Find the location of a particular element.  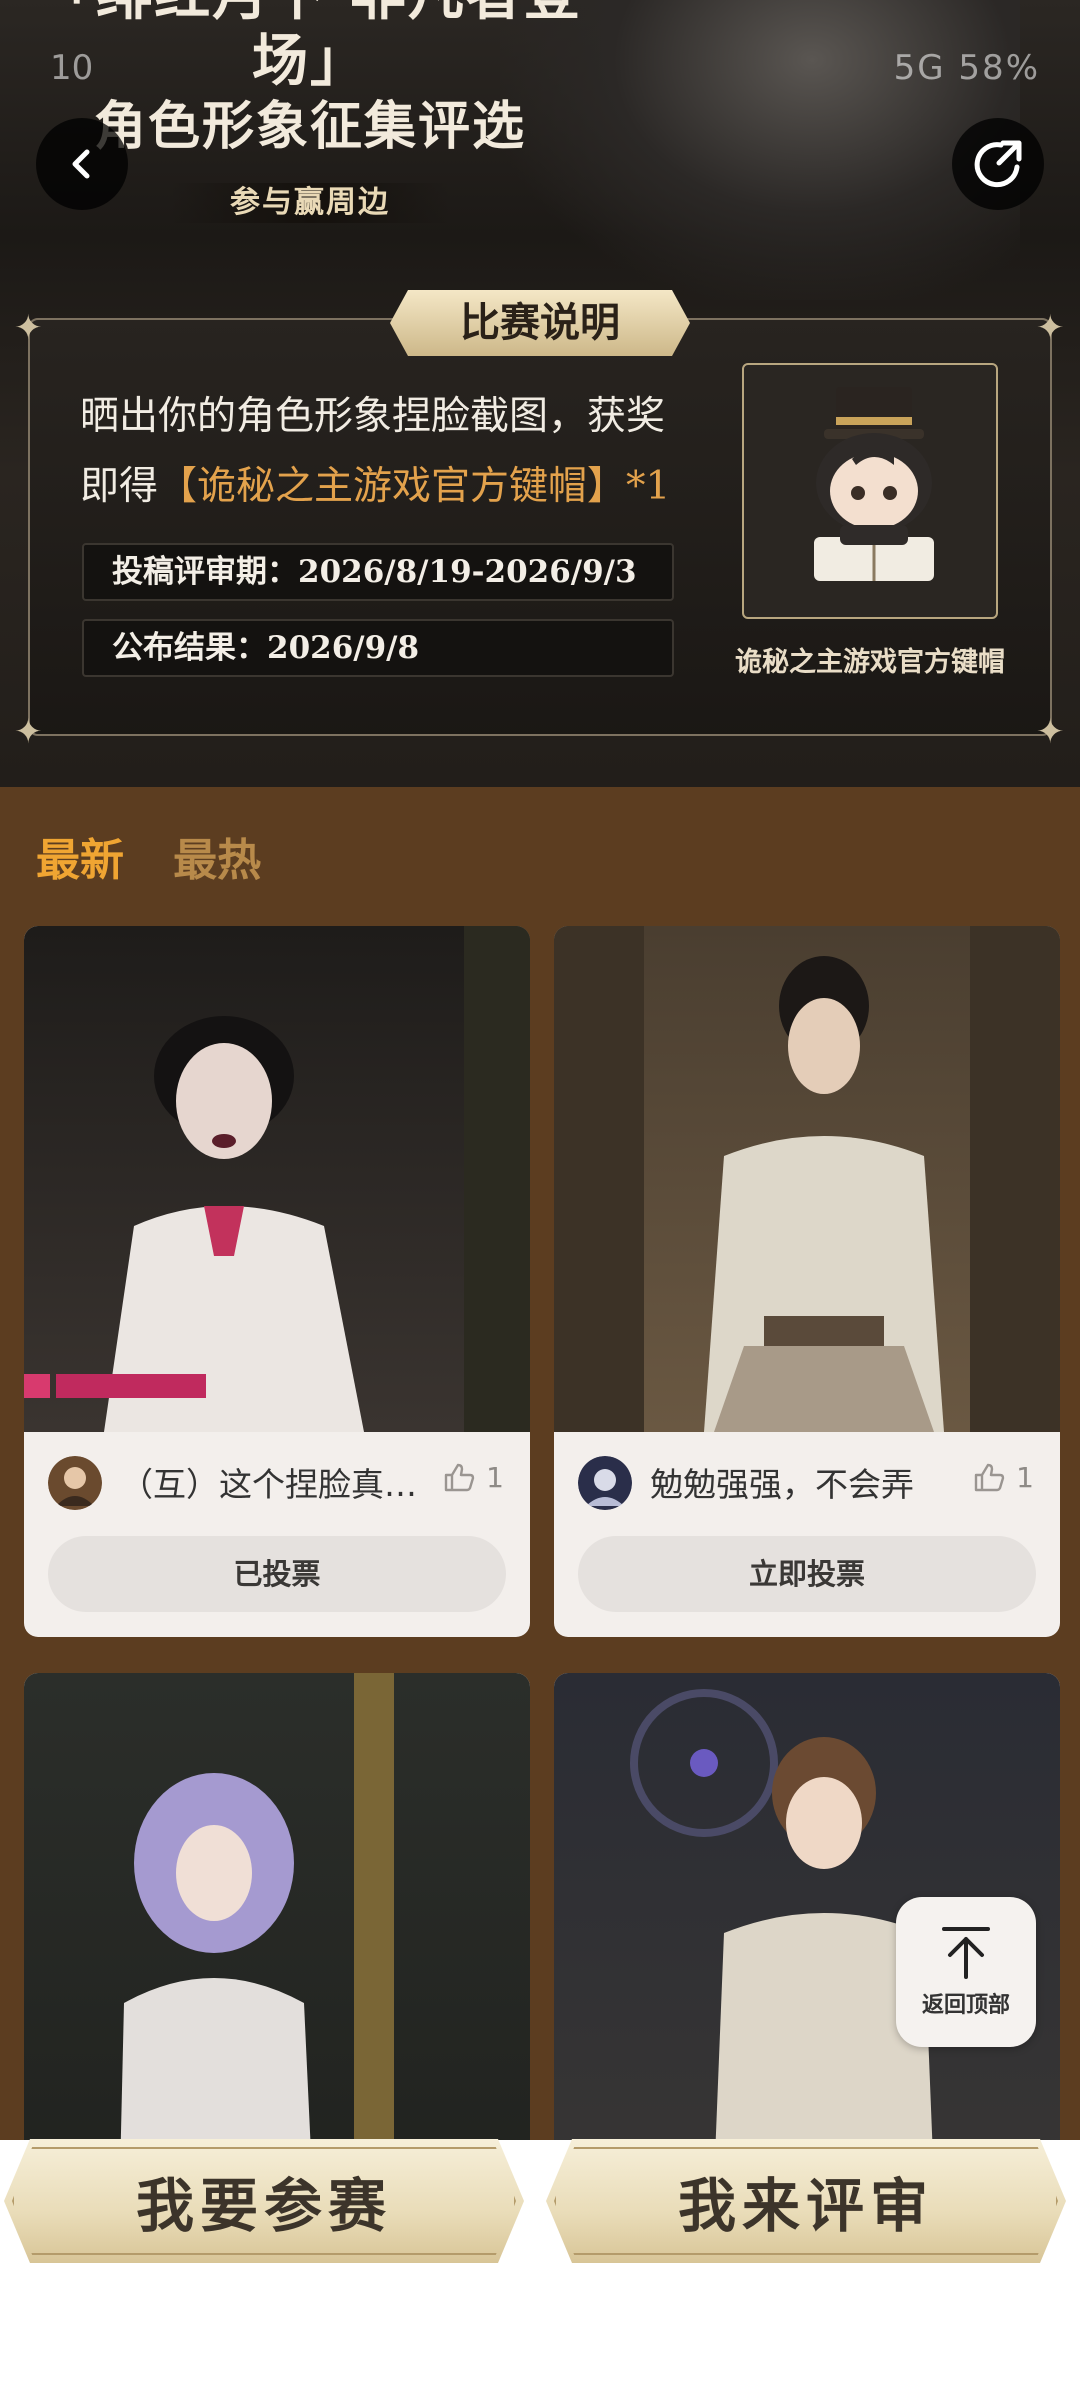

join-contest-button: 我要参赛 is located at coordinates (264, 2201).